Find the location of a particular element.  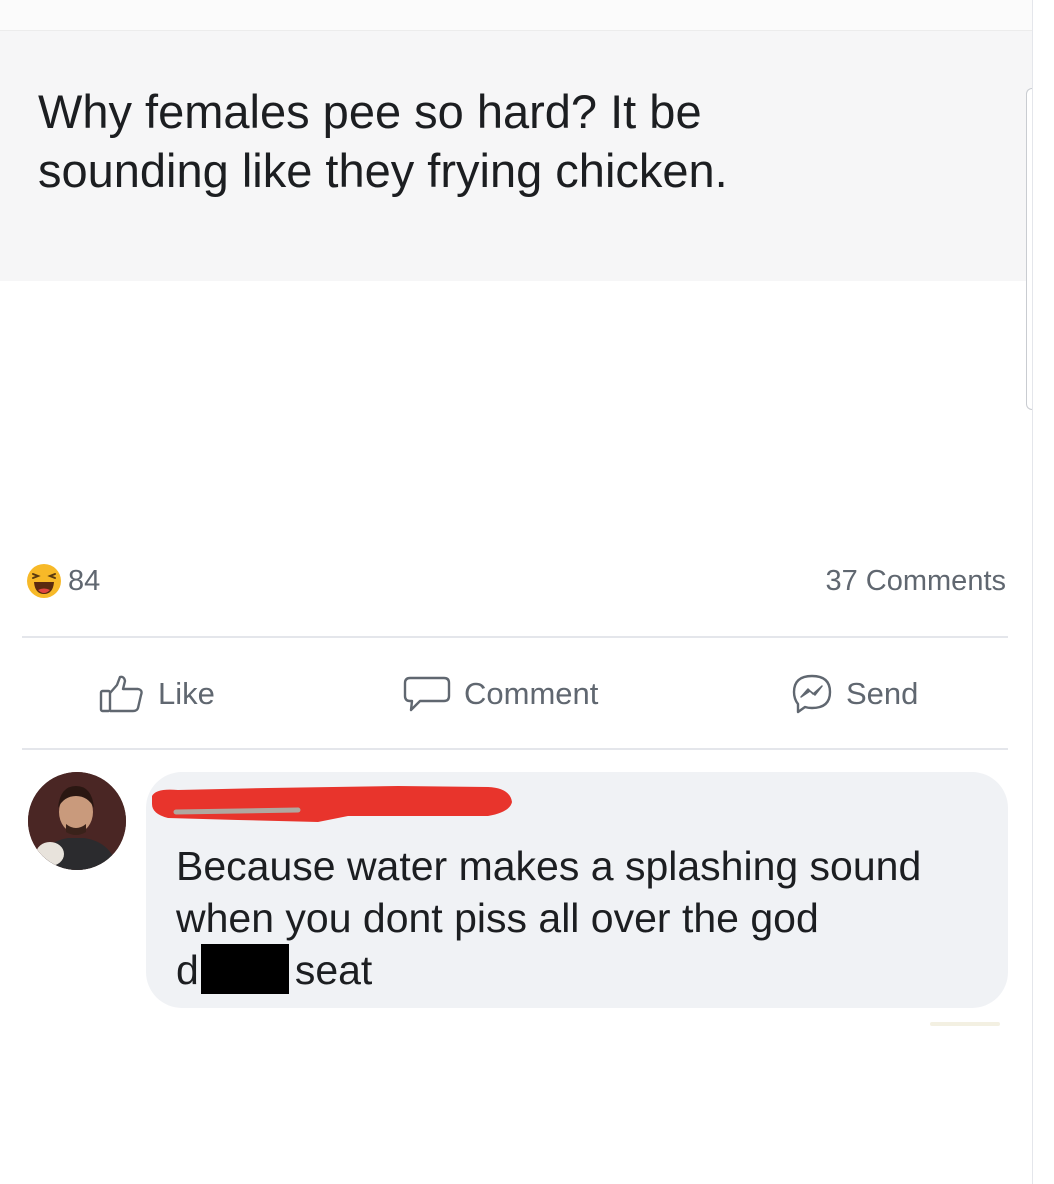

haha-emoji-icon is located at coordinates (44, 581).